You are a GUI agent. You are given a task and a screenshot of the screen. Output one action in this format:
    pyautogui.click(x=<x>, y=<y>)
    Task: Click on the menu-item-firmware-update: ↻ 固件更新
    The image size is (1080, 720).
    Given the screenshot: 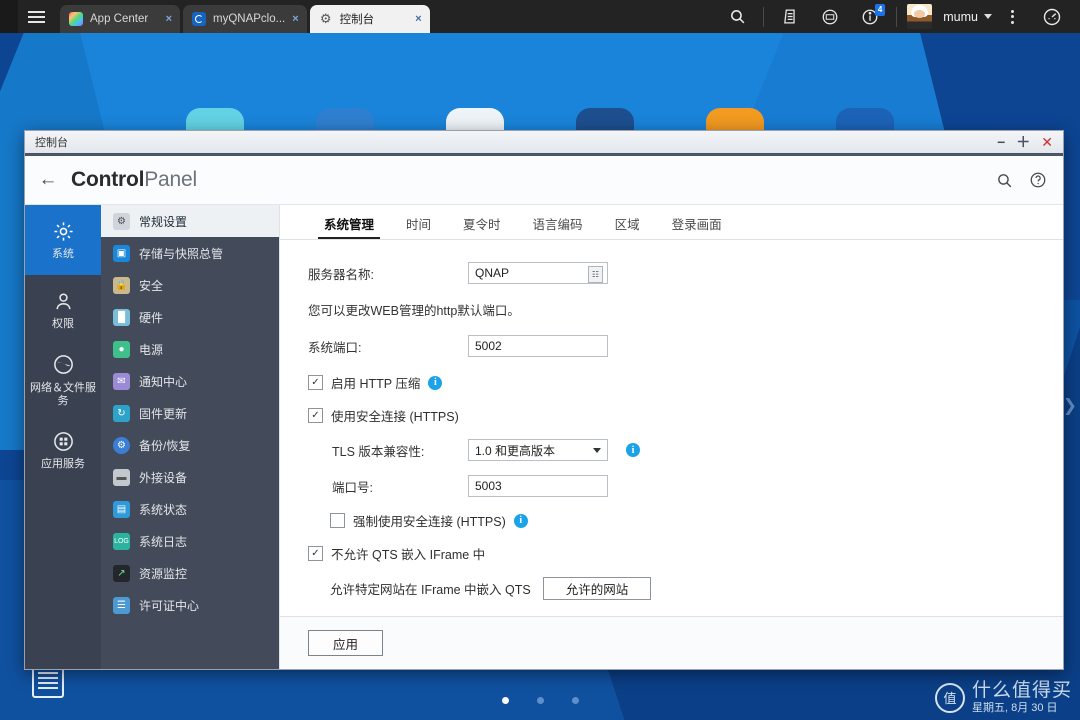 What is the action you would take?
    pyautogui.click(x=190, y=413)
    